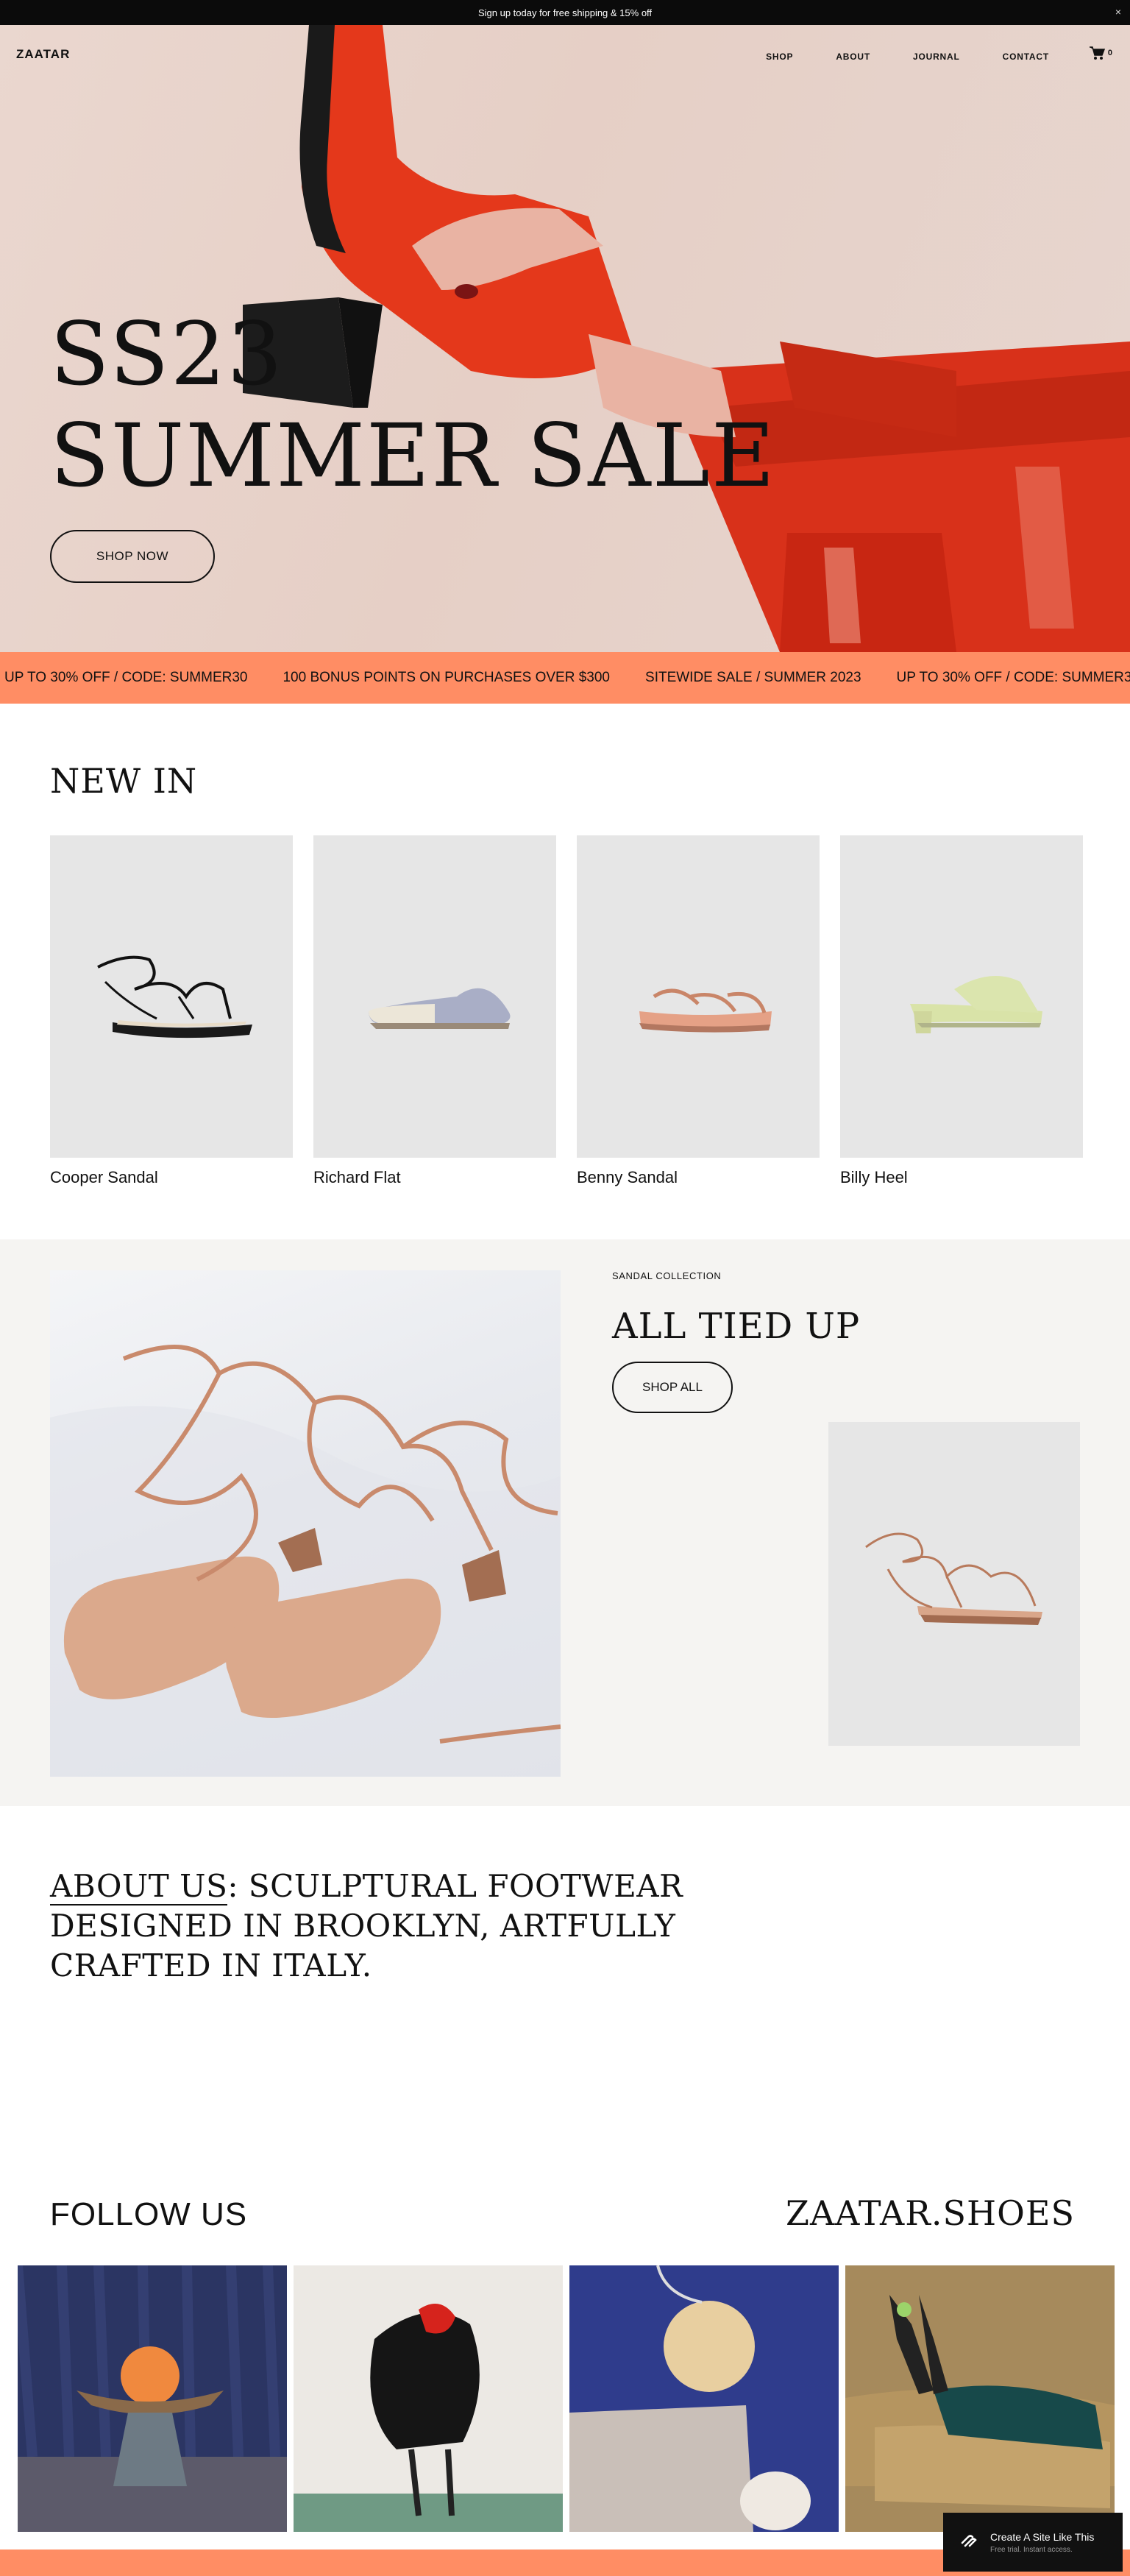 This screenshot has height=2576, width=1130. I want to click on heel-image, so click(976, 1004).